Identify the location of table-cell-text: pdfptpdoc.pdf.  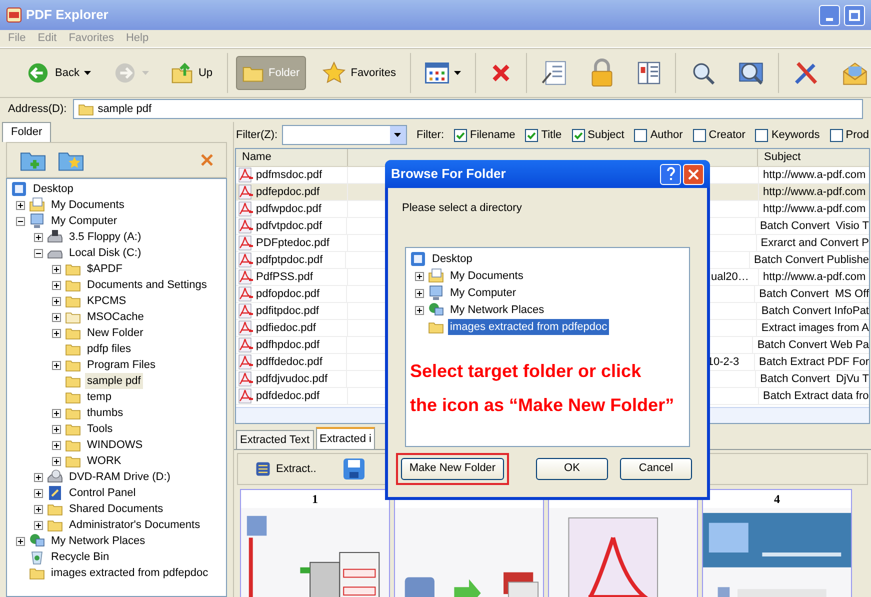
(289, 260).